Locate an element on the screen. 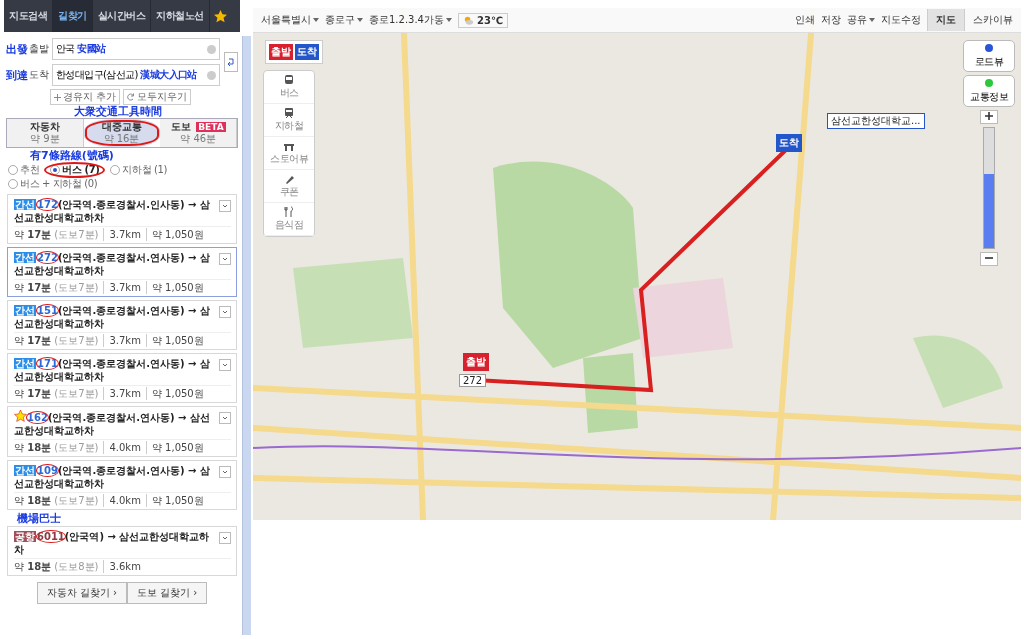  swap-icon is located at coordinates (231, 62).